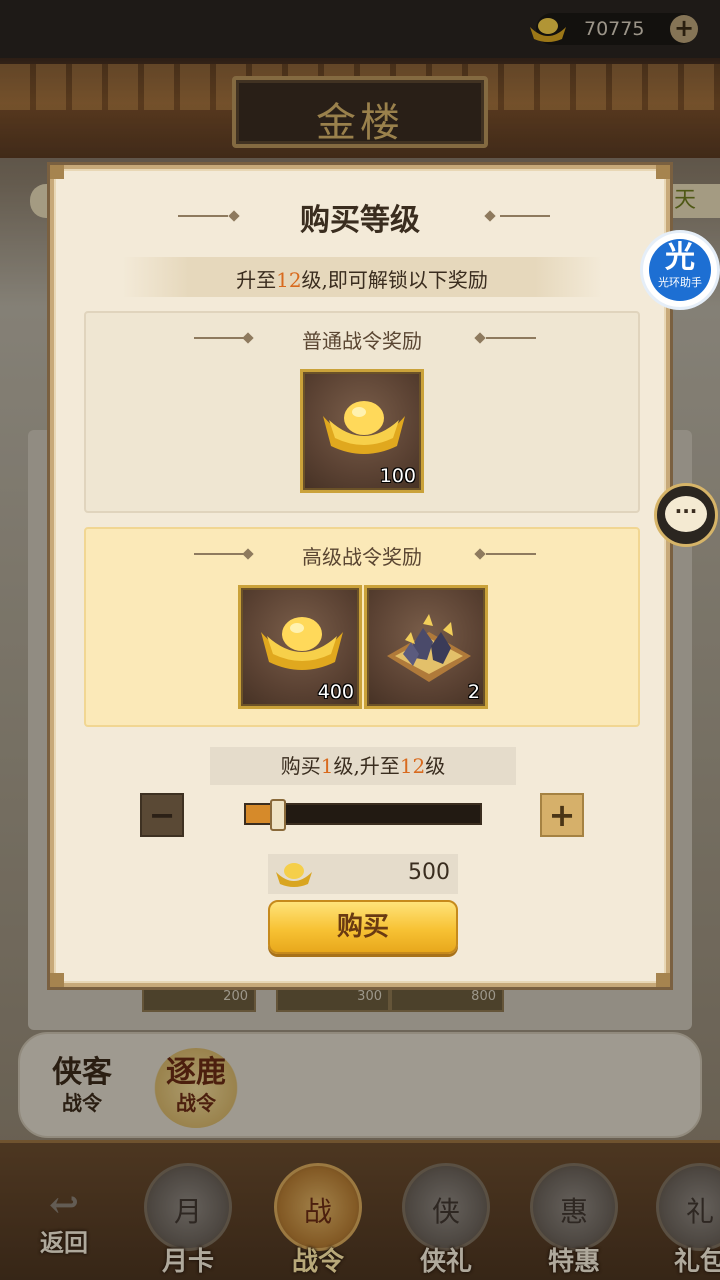 This screenshot has height=1280, width=720. Describe the element at coordinates (525, 216) in the screenshot. I see `title-divider-right` at that location.